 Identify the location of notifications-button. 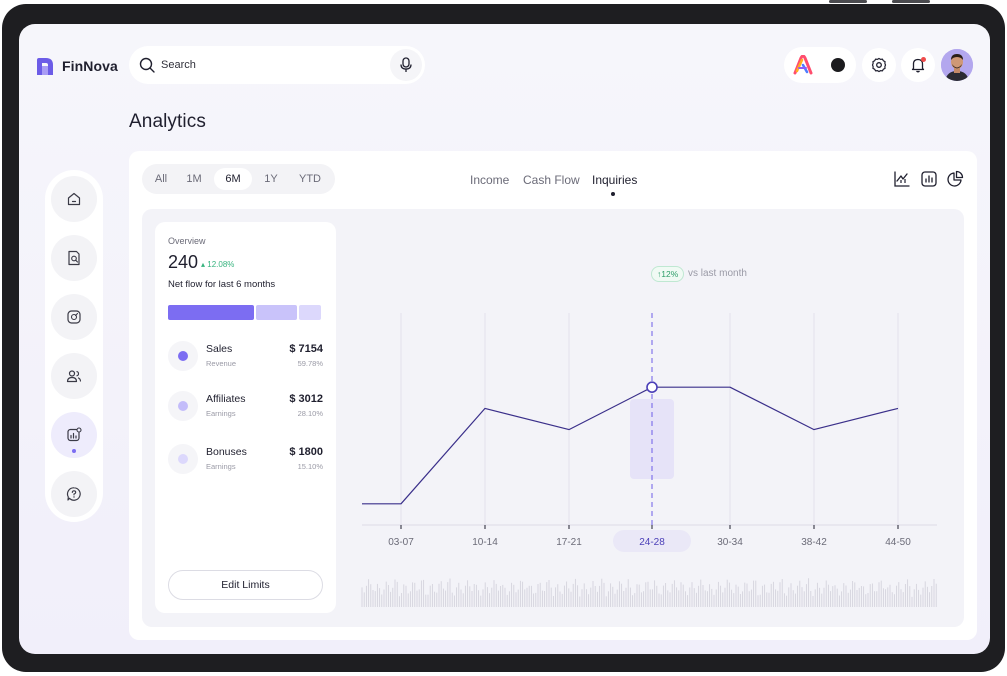
(918, 65).